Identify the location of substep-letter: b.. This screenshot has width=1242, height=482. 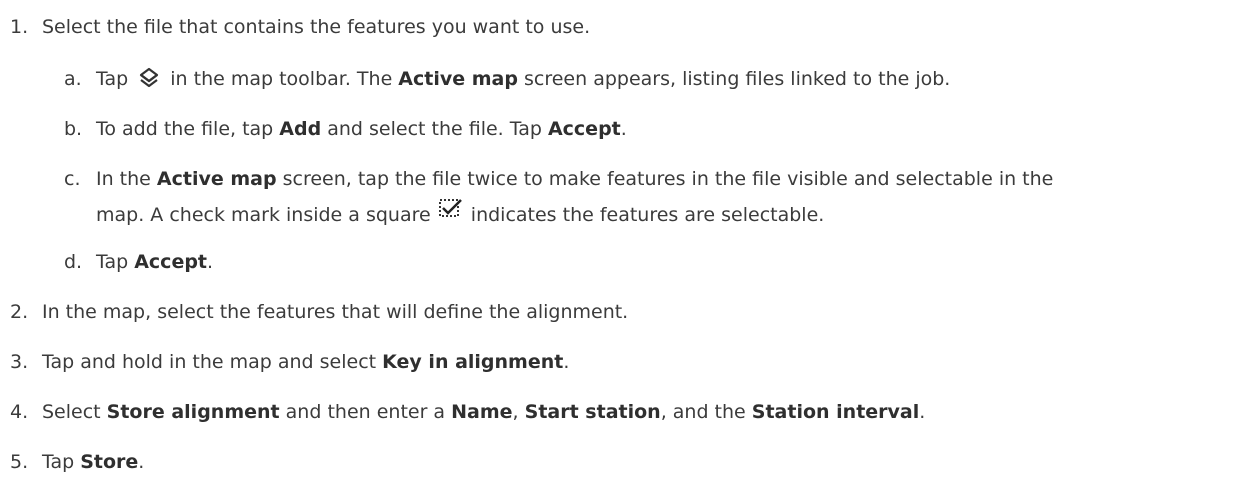
(73, 129).